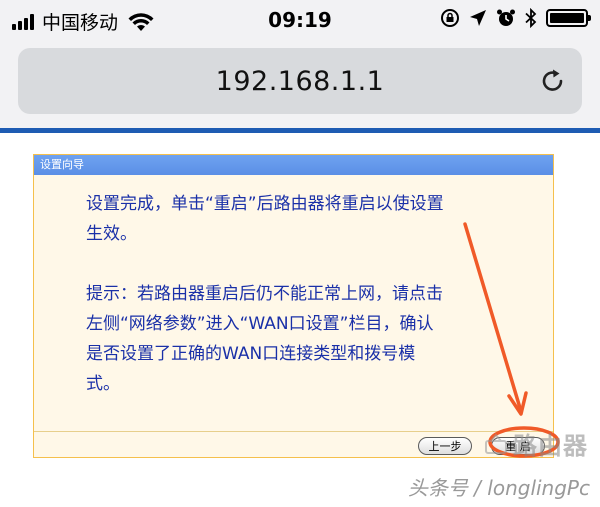 The image size is (600, 507). What do you see at coordinates (445, 446) in the screenshot?
I see `previous-step-button: 上一步` at bounding box center [445, 446].